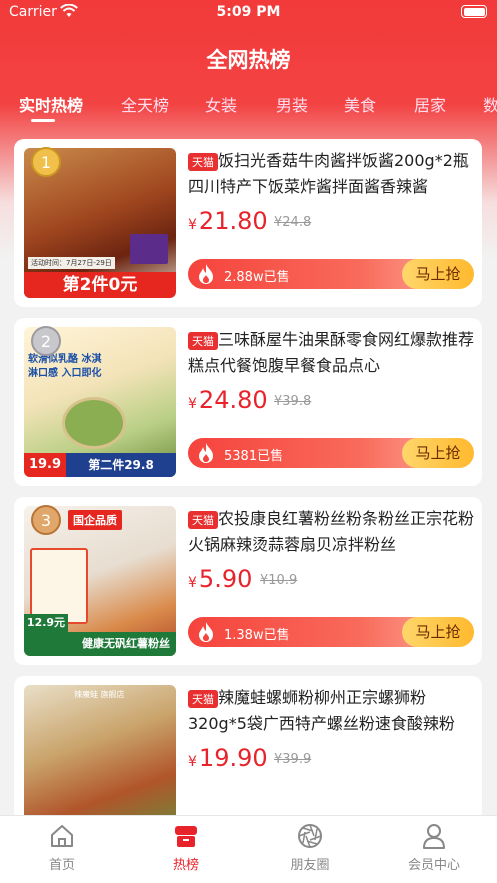 Image resolution: width=497 pixels, height=883 pixels. I want to click on tab-realtime: 实时热榜, so click(51, 104).